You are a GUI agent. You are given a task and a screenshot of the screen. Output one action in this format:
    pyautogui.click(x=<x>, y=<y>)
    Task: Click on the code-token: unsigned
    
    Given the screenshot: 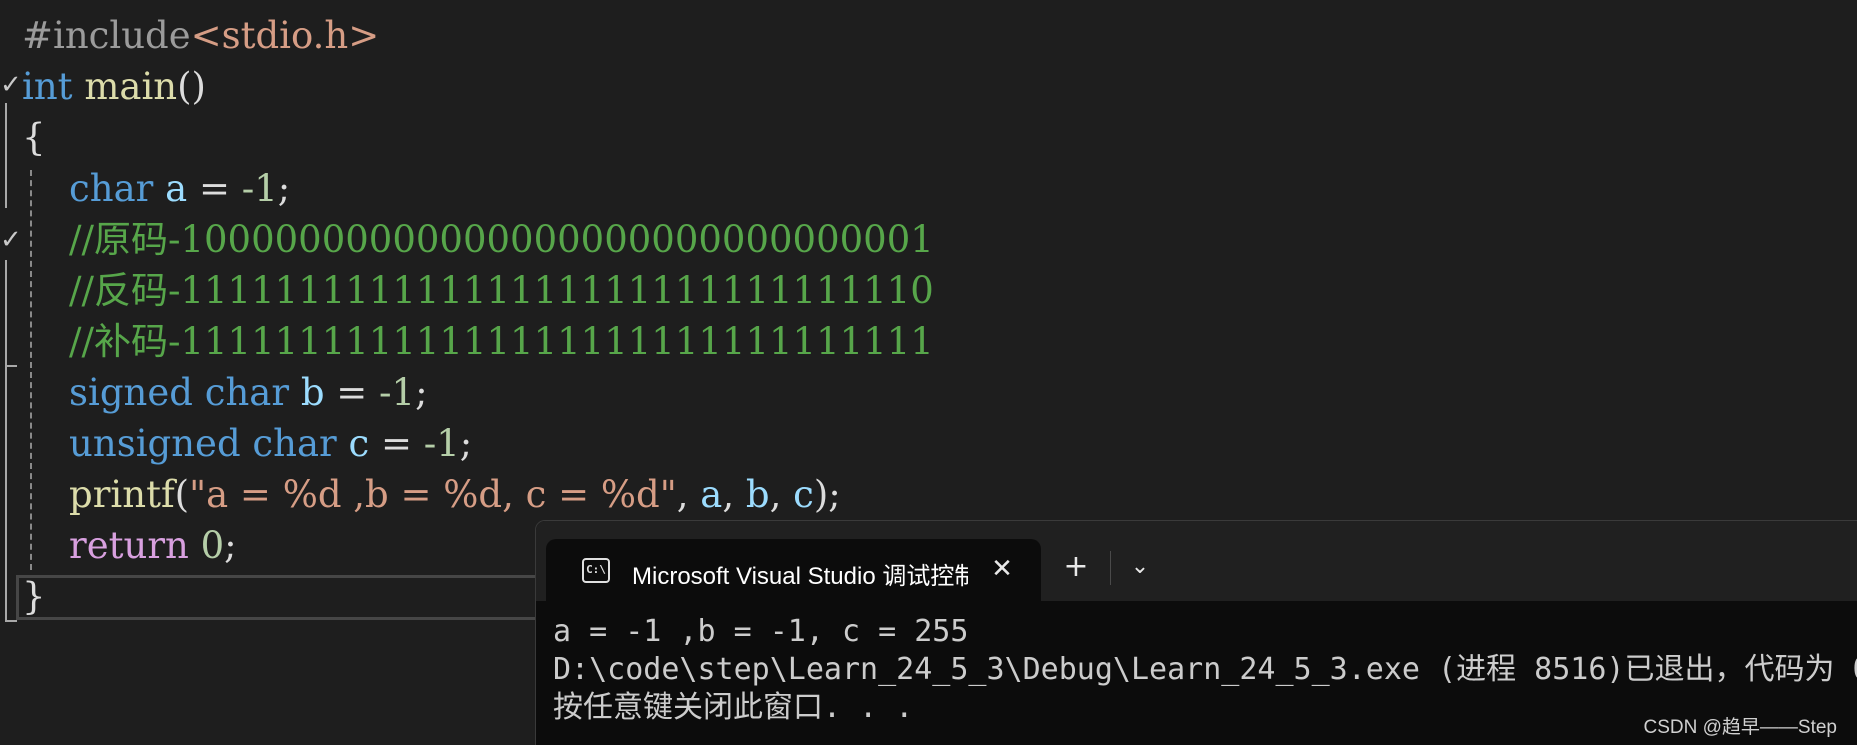 What is the action you would take?
    pyautogui.click(x=155, y=443)
    